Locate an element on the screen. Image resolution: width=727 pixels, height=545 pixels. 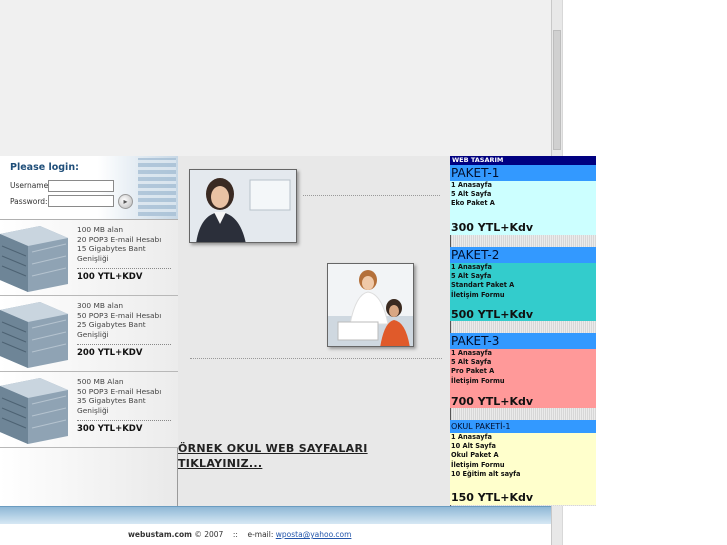
login-go-button: ▸ is located at coordinates (125, 201).